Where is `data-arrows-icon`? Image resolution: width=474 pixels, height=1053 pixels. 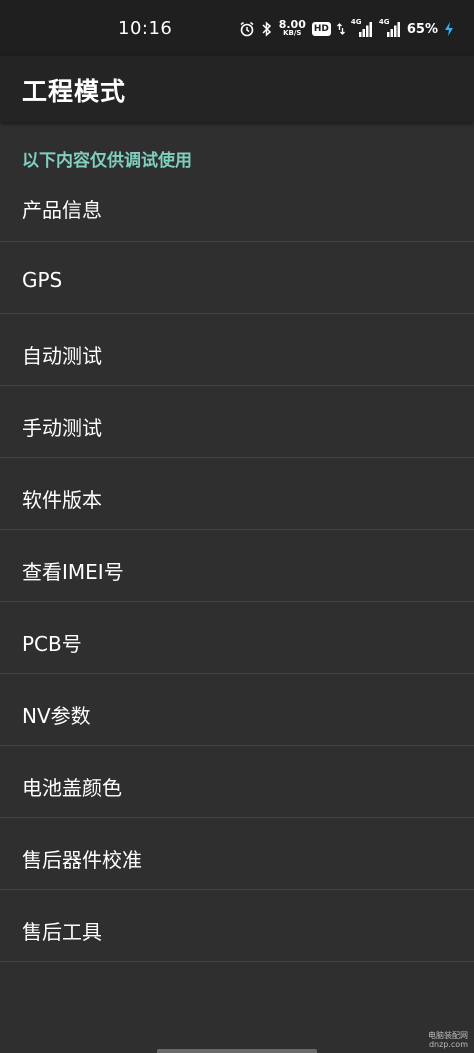
data-arrows-icon is located at coordinates (340, 29).